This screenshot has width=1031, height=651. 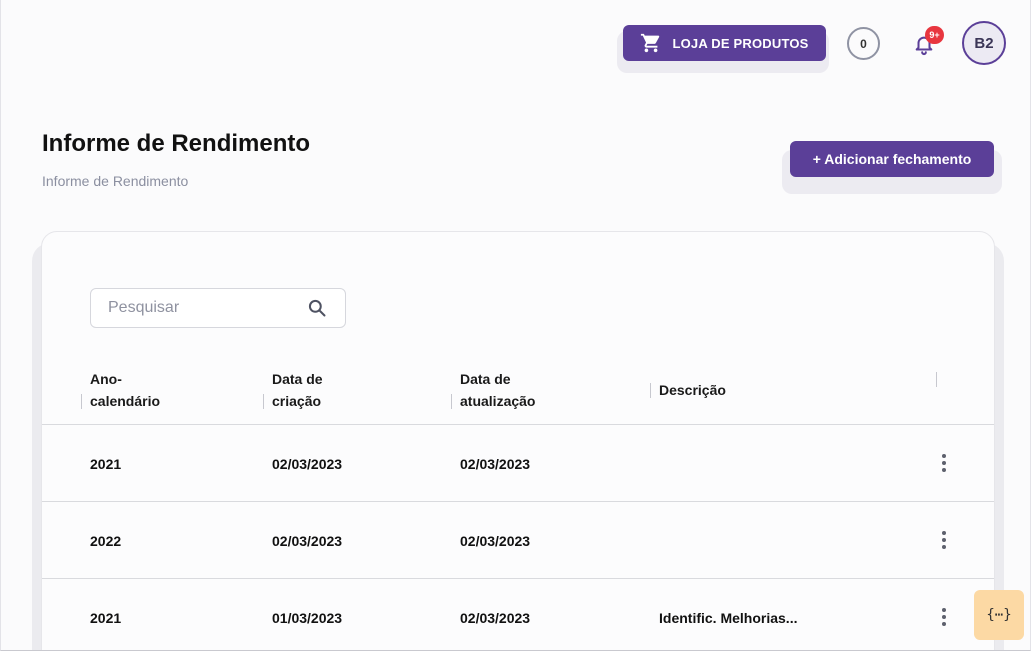 I want to click on search-box, so click(x=218, y=308).